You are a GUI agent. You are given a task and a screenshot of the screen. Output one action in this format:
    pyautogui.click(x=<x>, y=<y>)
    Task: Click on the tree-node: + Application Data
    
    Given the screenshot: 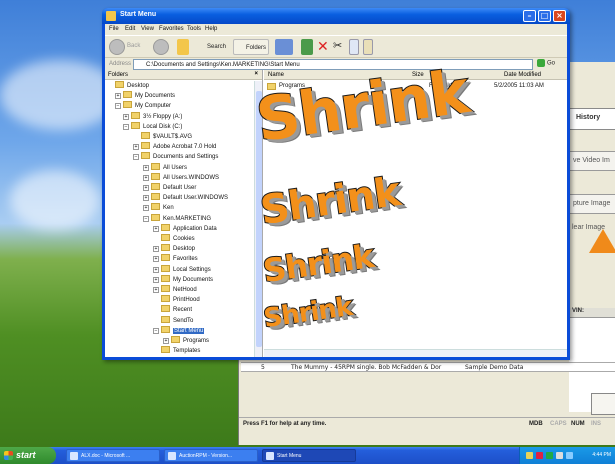 What is the action you would take?
    pyautogui.click(x=185, y=228)
    